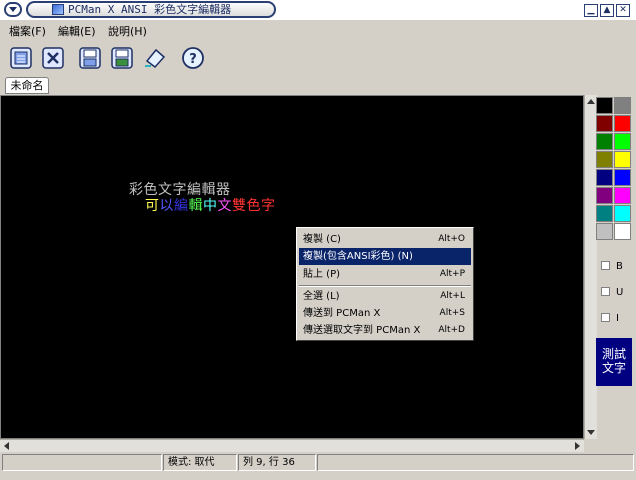 Image resolution: width=636 pixels, height=480 pixels. What do you see at coordinates (612, 266) in the screenshot?
I see `bold-checkbox: B` at bounding box center [612, 266].